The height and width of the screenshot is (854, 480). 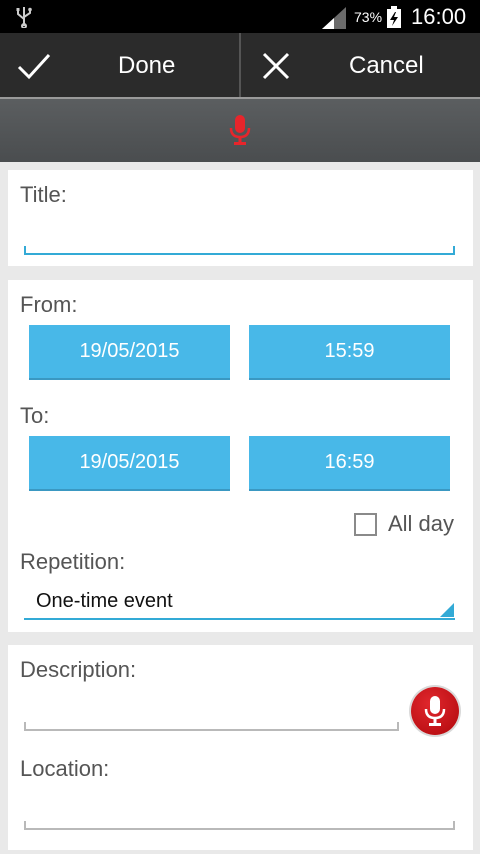 What do you see at coordinates (73, 561) in the screenshot?
I see `repetition-label: Repetition:` at bounding box center [73, 561].